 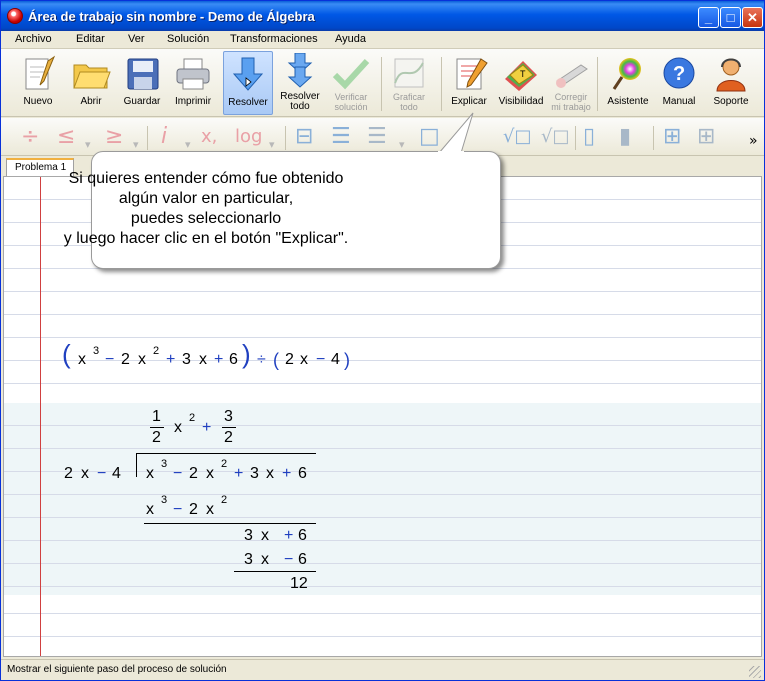 I want to click on dropdown-arrow-icon: ▾, so click(x=88, y=145).